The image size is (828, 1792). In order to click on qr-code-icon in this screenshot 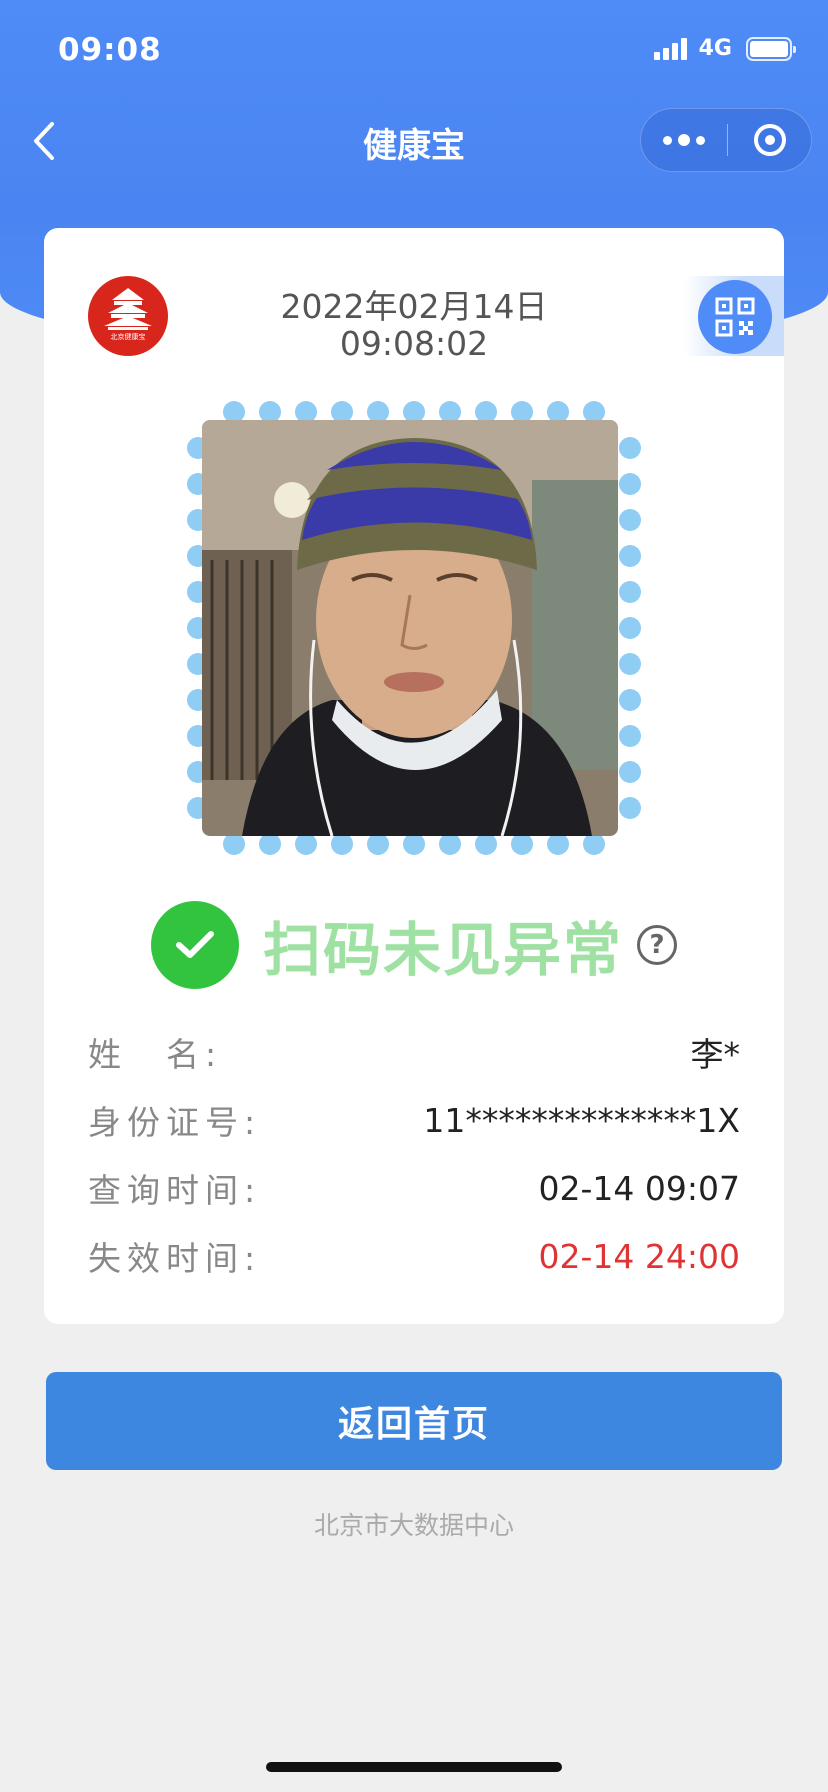, I will do `click(735, 317)`.